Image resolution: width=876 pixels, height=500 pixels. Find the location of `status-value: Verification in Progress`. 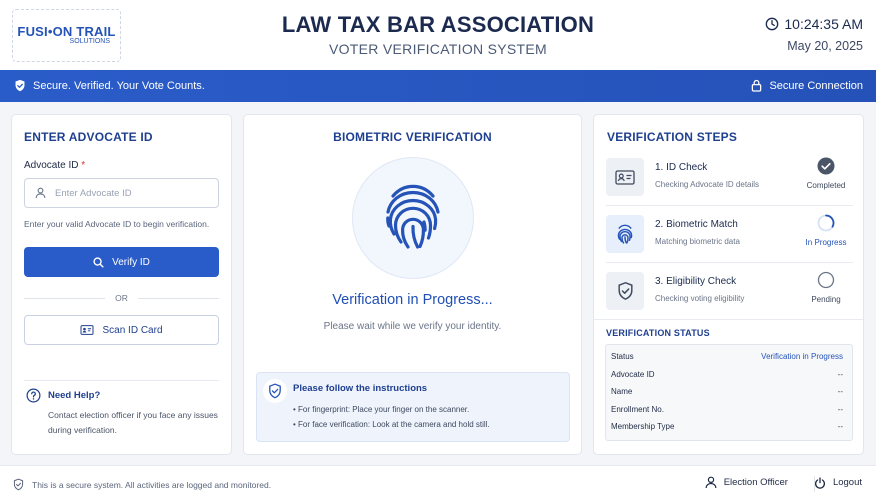

status-value: Verification in Progress is located at coordinates (802, 356).